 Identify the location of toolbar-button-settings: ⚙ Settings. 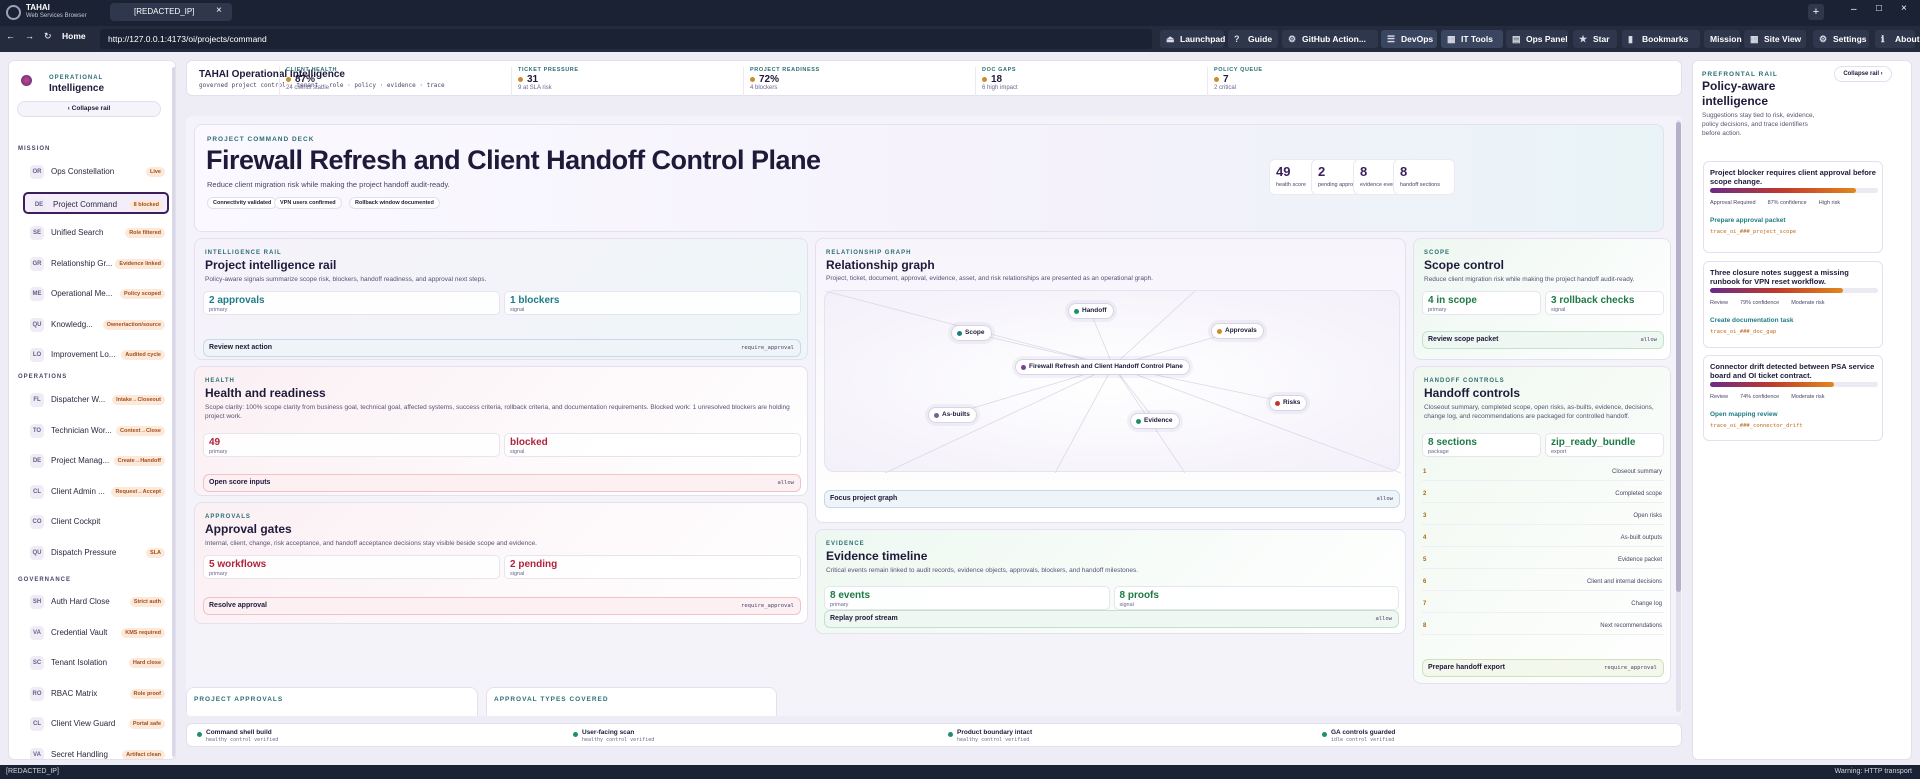
(1841, 39).